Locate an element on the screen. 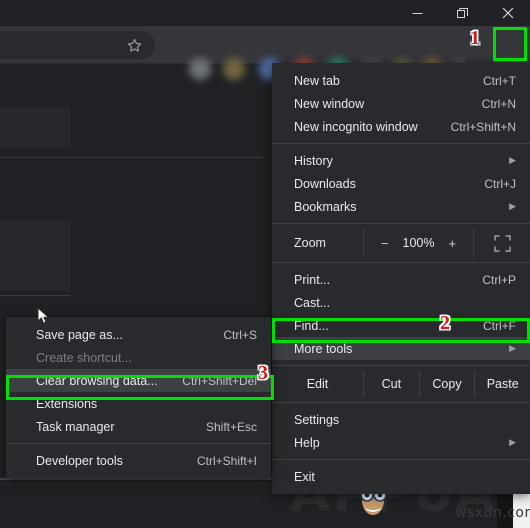  menu-item-new-incognito-window: New incognito window Ctrl+Shift+N is located at coordinates (401, 126).